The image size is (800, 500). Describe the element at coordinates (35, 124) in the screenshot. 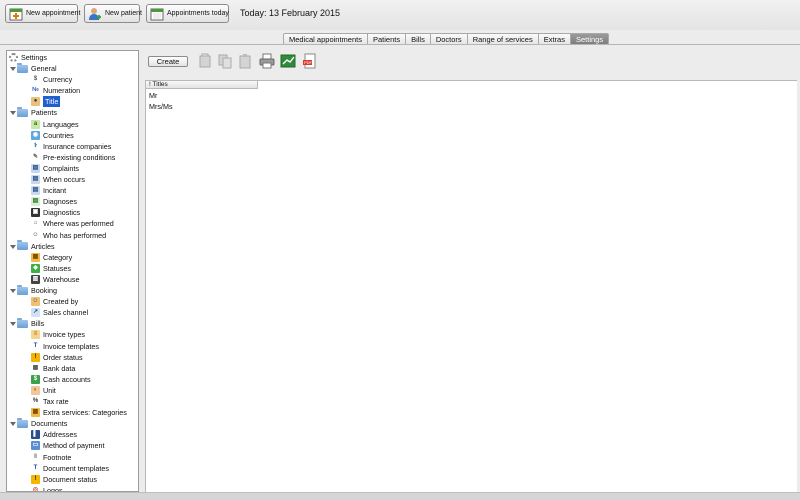

I see `languages-icon: a` at that location.